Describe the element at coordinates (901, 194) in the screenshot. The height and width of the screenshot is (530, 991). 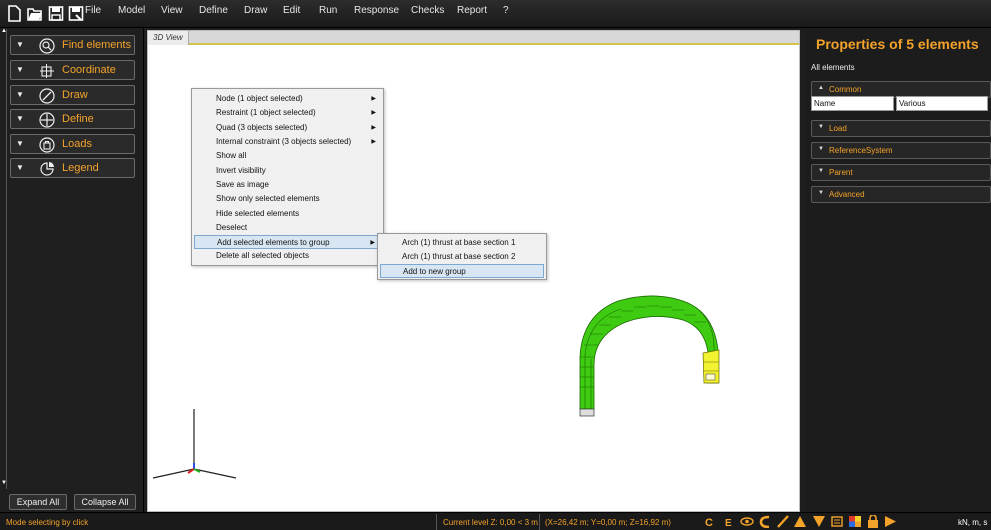
I see `section-advanced: ▼ Advanced` at that location.